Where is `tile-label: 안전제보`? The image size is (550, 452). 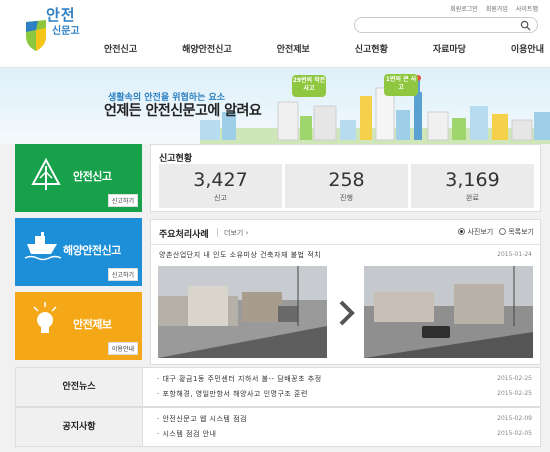
tile-label: 안전제보 is located at coordinates (92, 324).